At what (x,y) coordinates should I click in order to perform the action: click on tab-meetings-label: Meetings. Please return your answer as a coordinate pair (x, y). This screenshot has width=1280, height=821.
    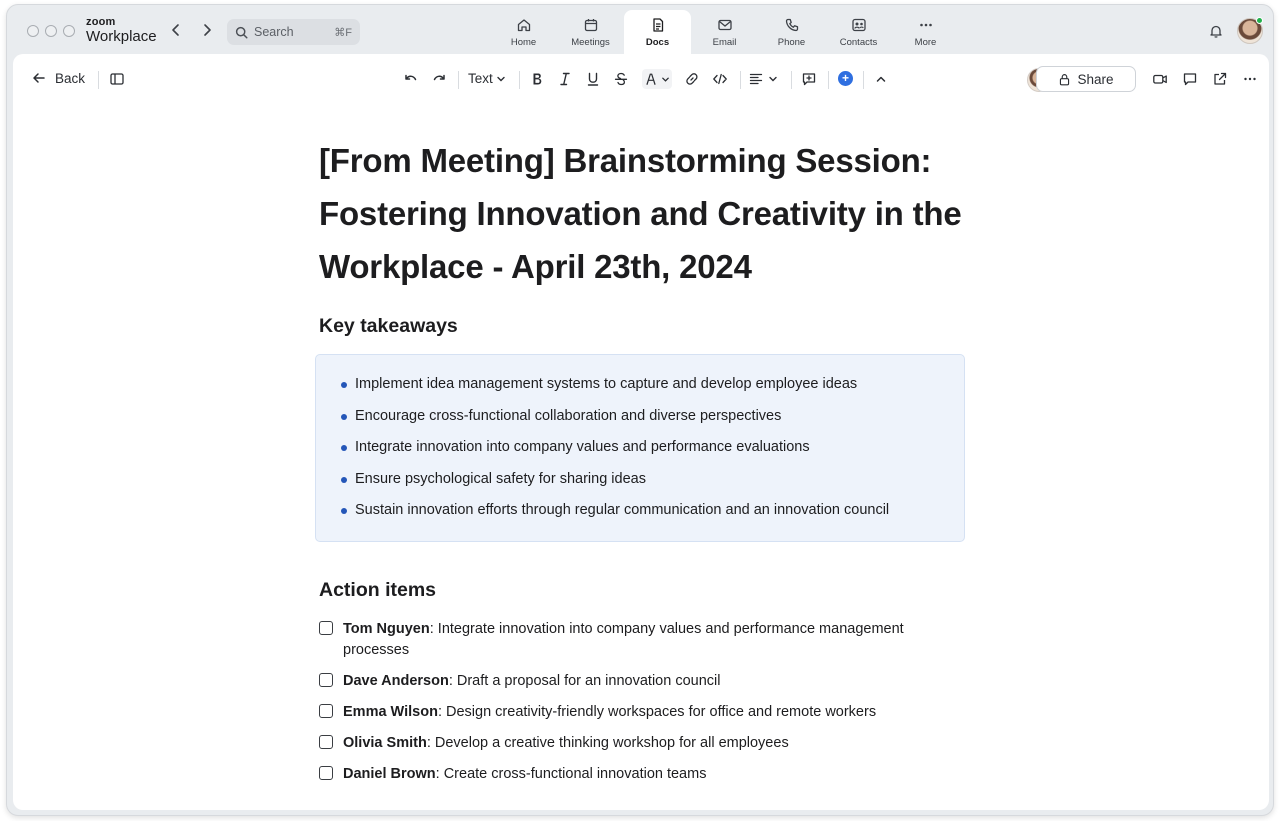
    Looking at the image, I should click on (590, 42).